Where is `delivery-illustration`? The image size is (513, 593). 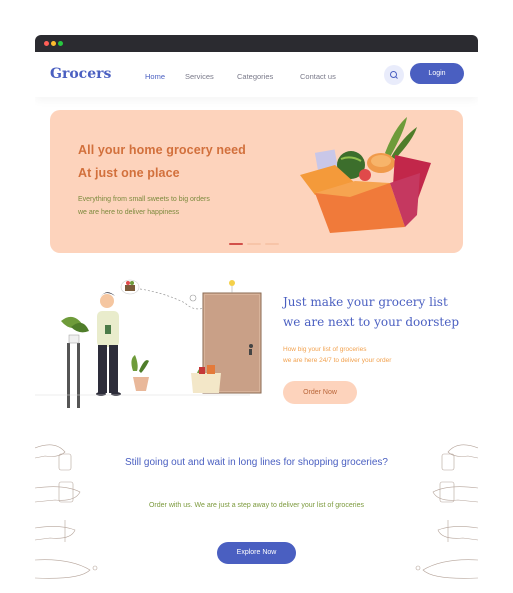 delivery-illustration is located at coordinates (148, 343).